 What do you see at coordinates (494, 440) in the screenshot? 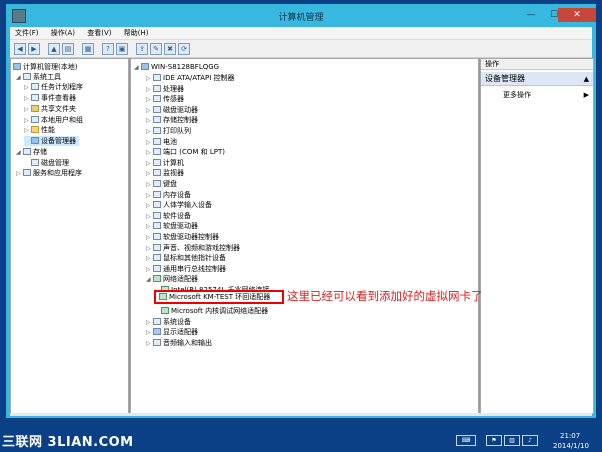
I see `flag-icon: ⚑` at bounding box center [494, 440].